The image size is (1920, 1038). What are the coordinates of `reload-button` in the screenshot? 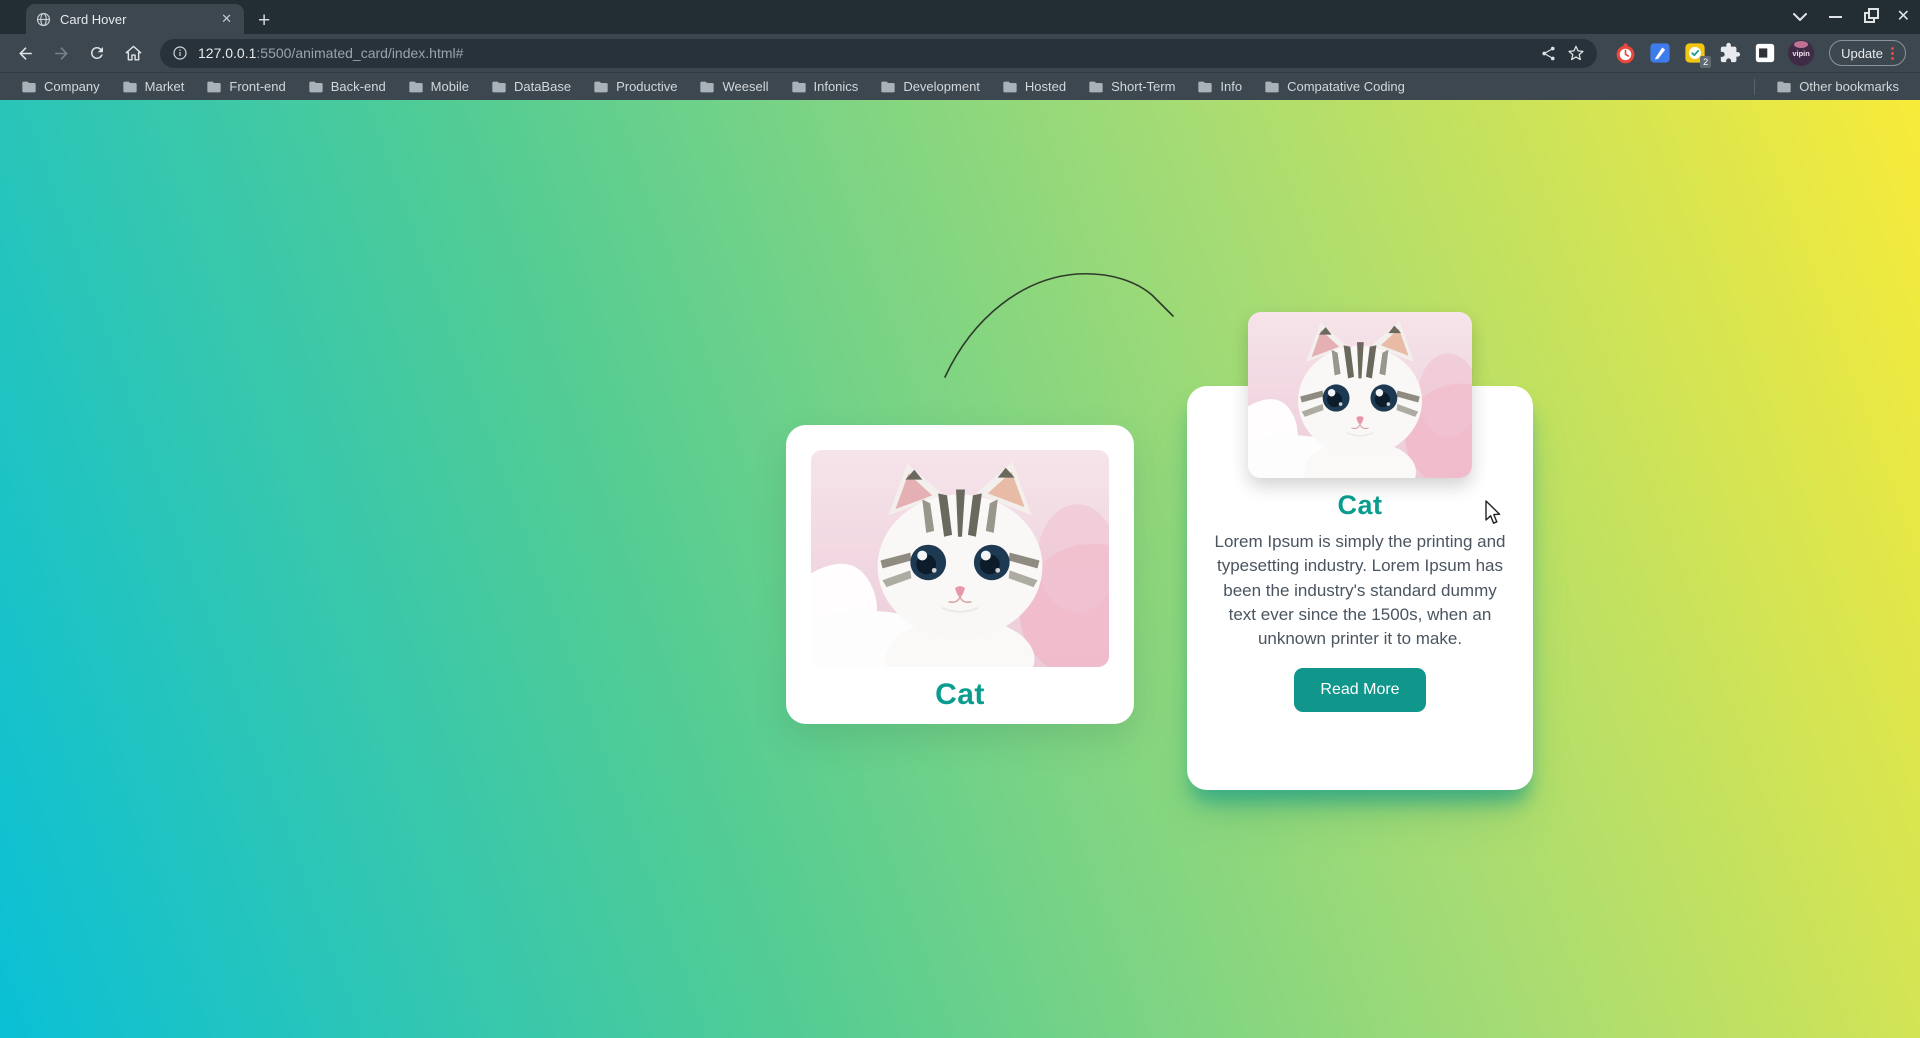 It's located at (97, 53).